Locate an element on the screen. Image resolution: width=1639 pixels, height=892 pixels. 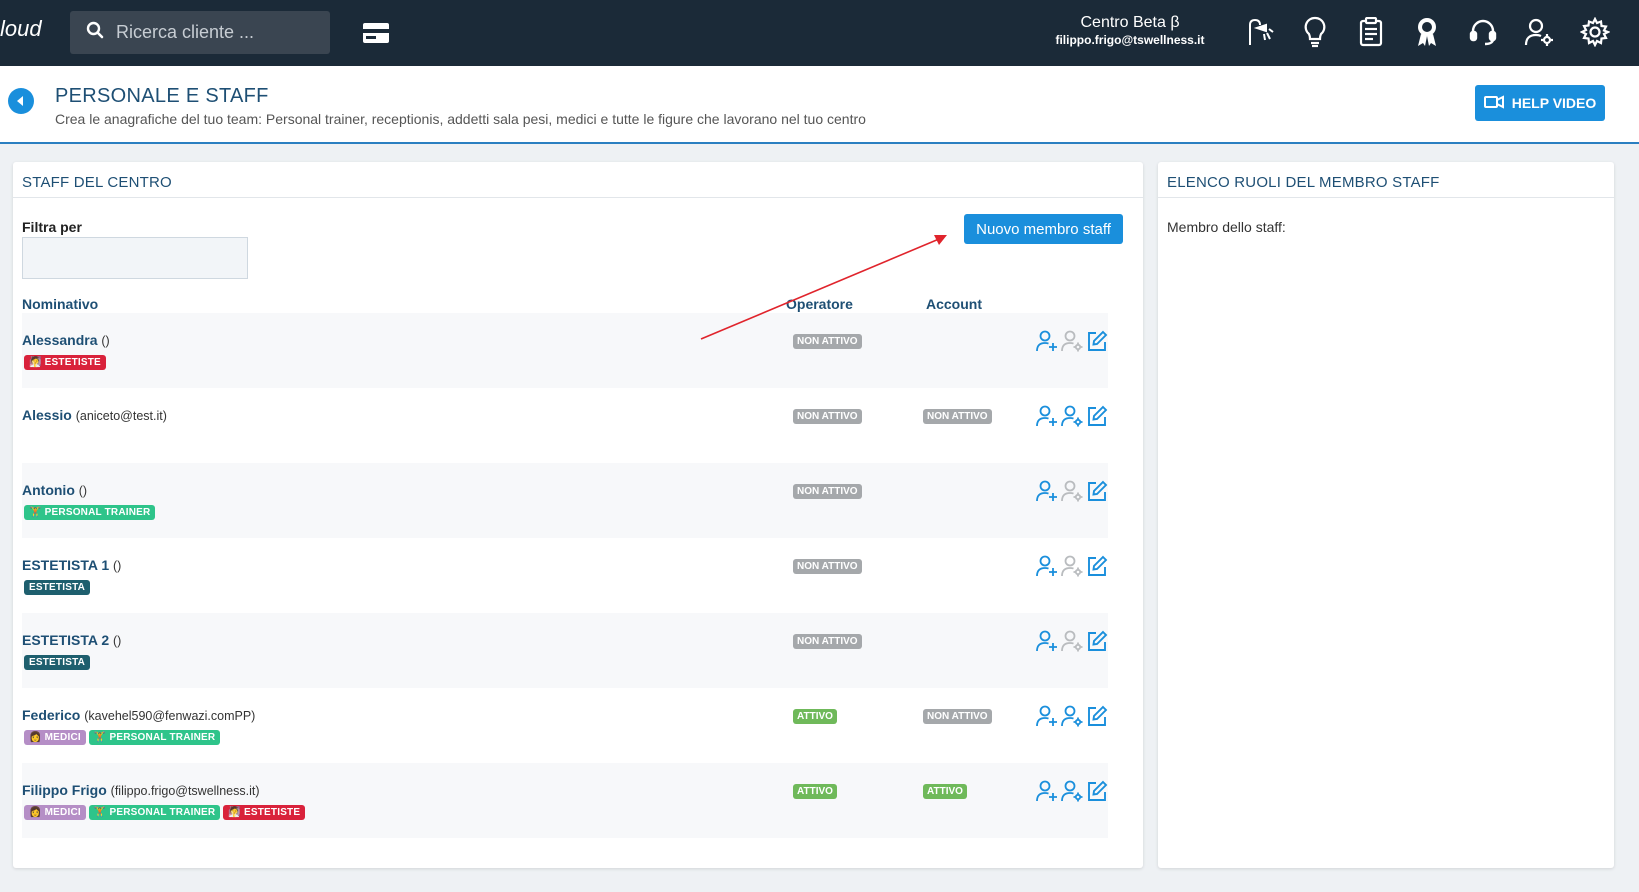
role-tag-label: ESTETISTA is located at coordinates (57, 662).